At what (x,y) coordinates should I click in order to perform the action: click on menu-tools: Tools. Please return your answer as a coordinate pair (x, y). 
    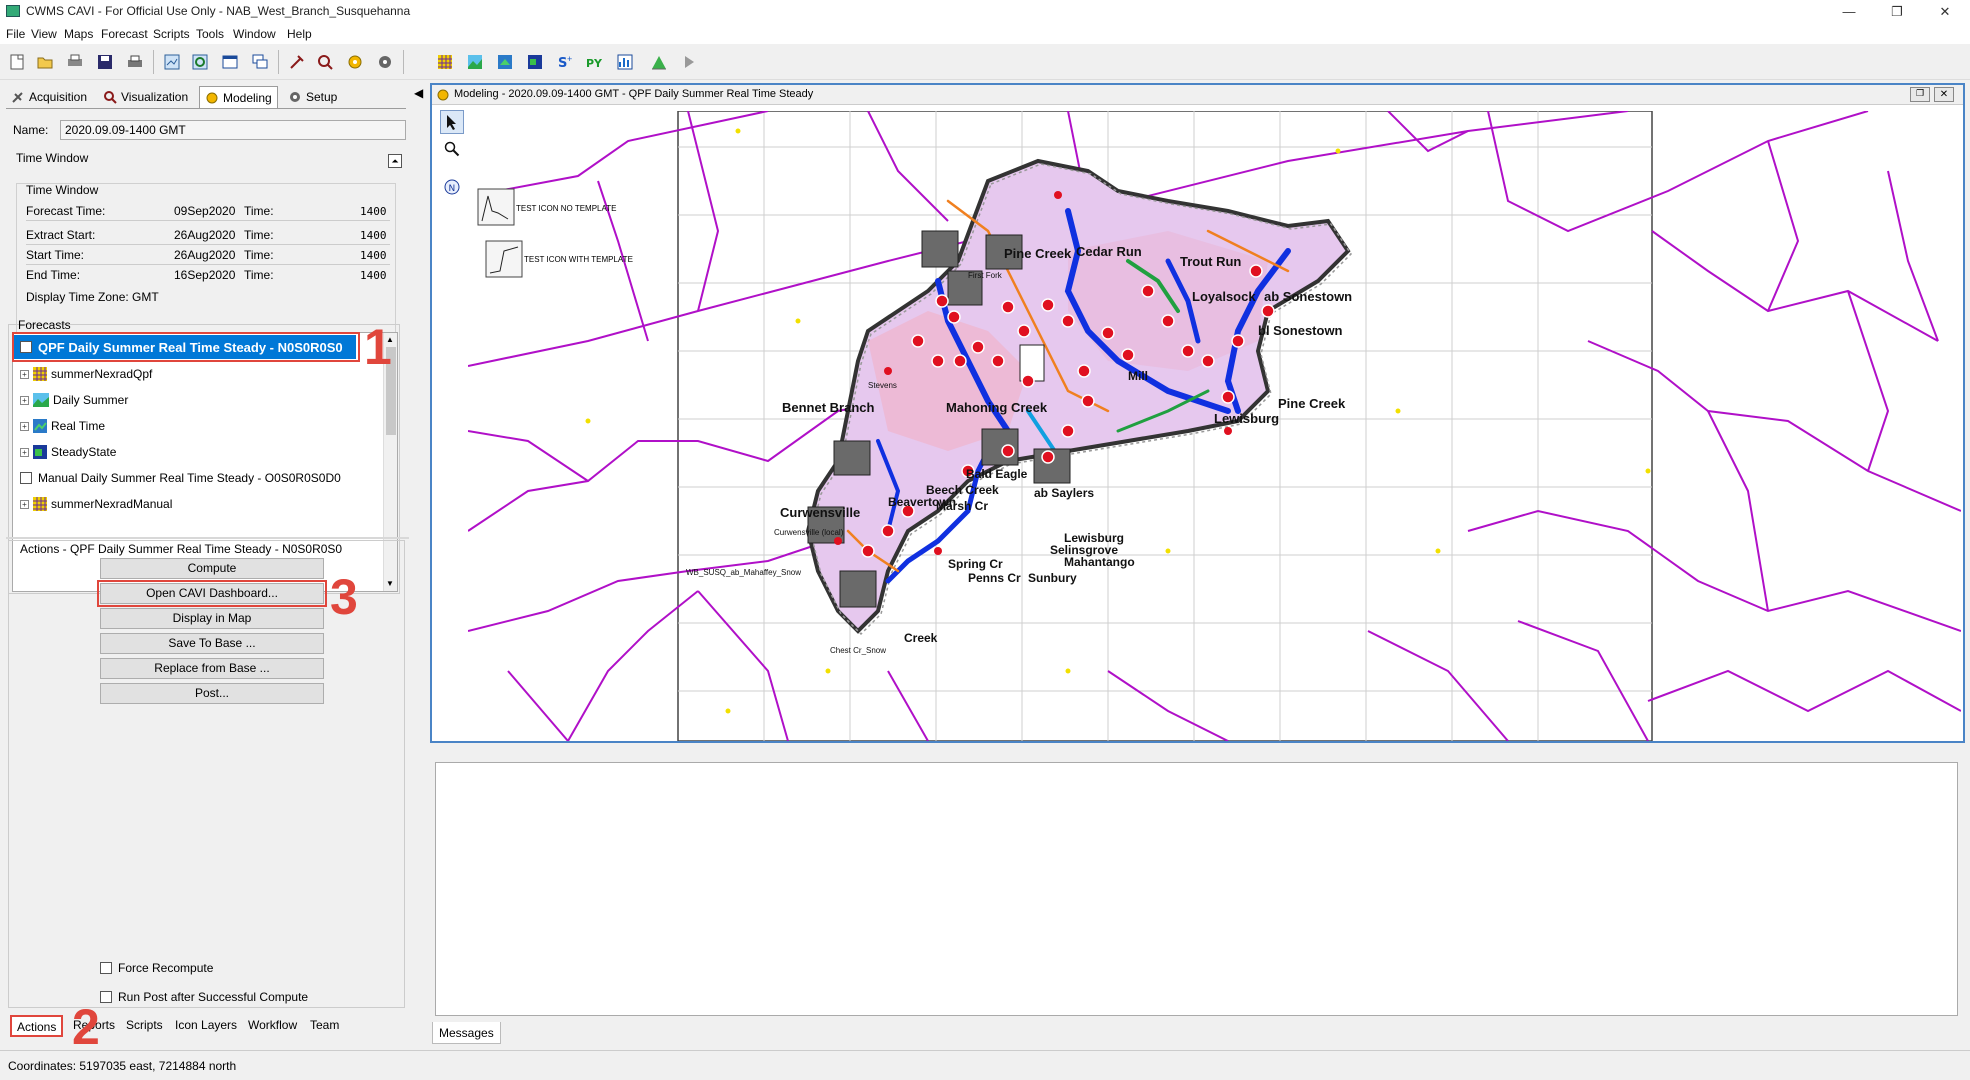
    Looking at the image, I should click on (210, 34).